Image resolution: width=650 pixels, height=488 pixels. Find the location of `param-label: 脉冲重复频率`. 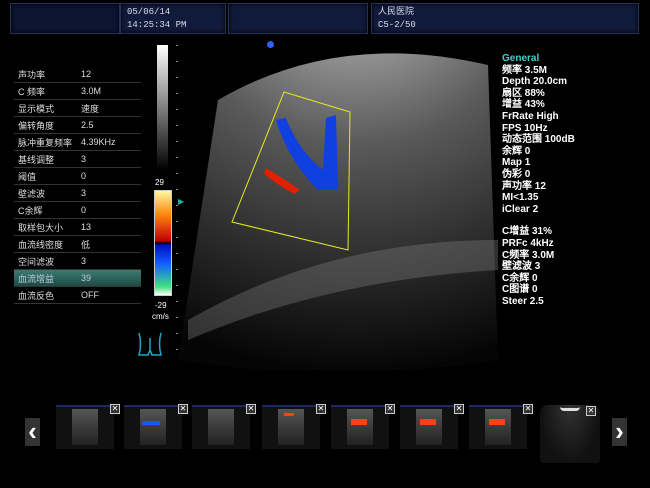

param-label: 脉冲重复频率 is located at coordinates (45, 142).